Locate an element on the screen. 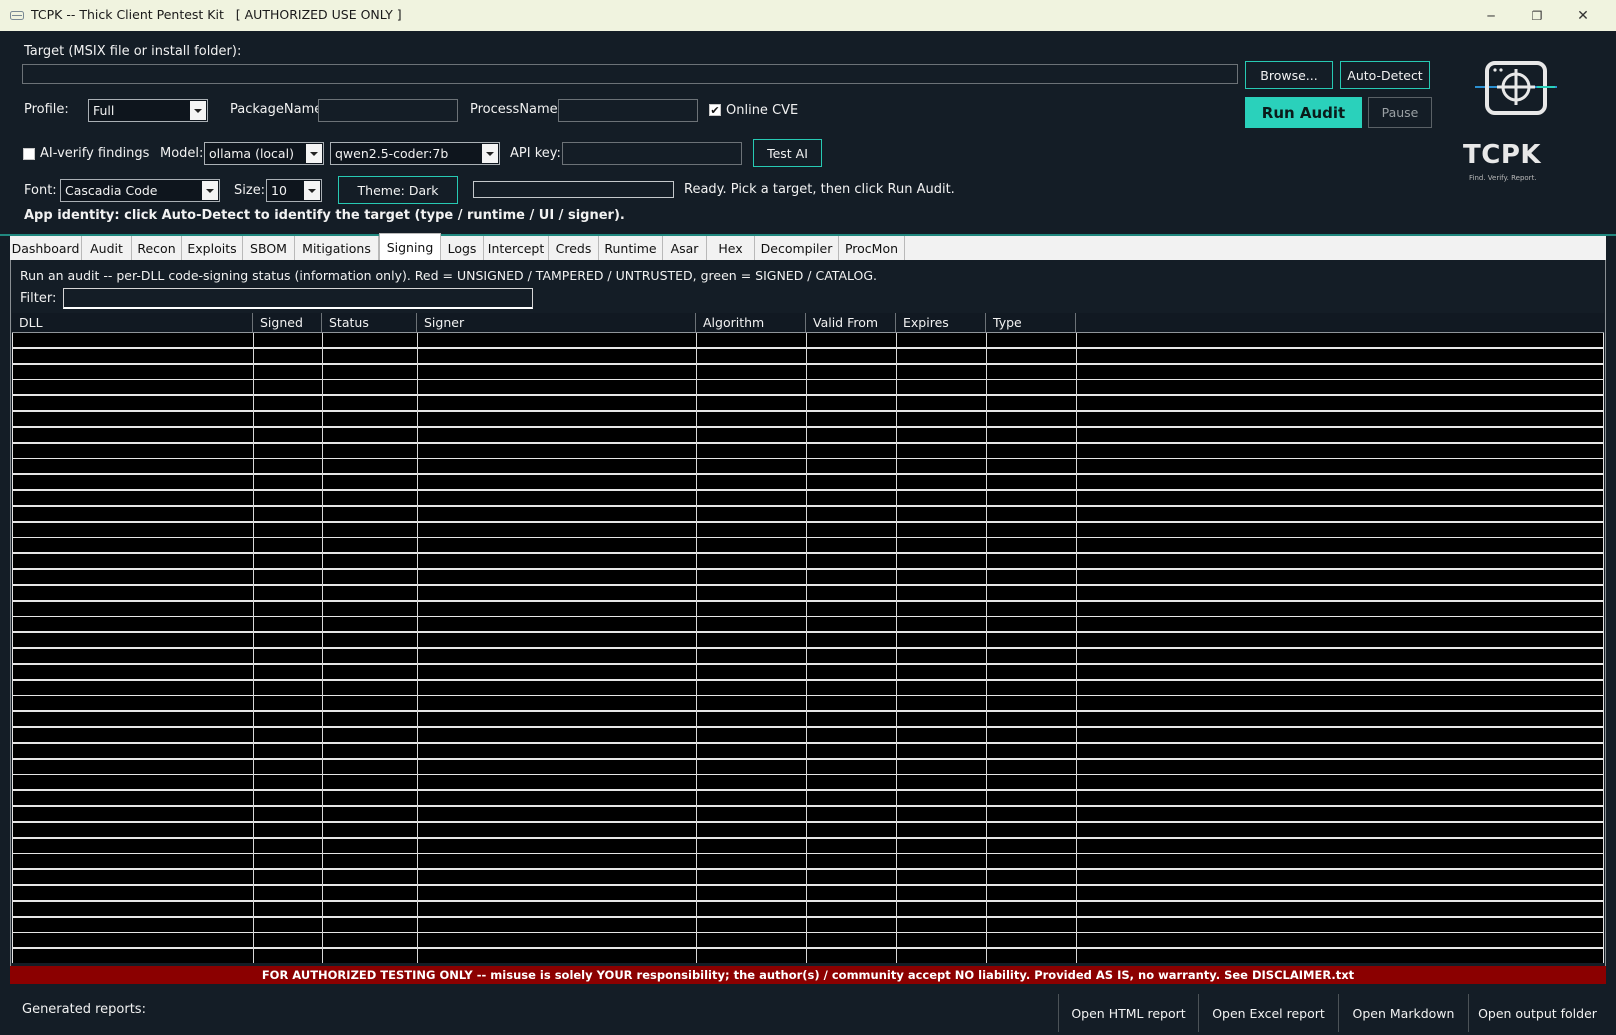  font-select: Cascadia Code is located at coordinates (140, 190).